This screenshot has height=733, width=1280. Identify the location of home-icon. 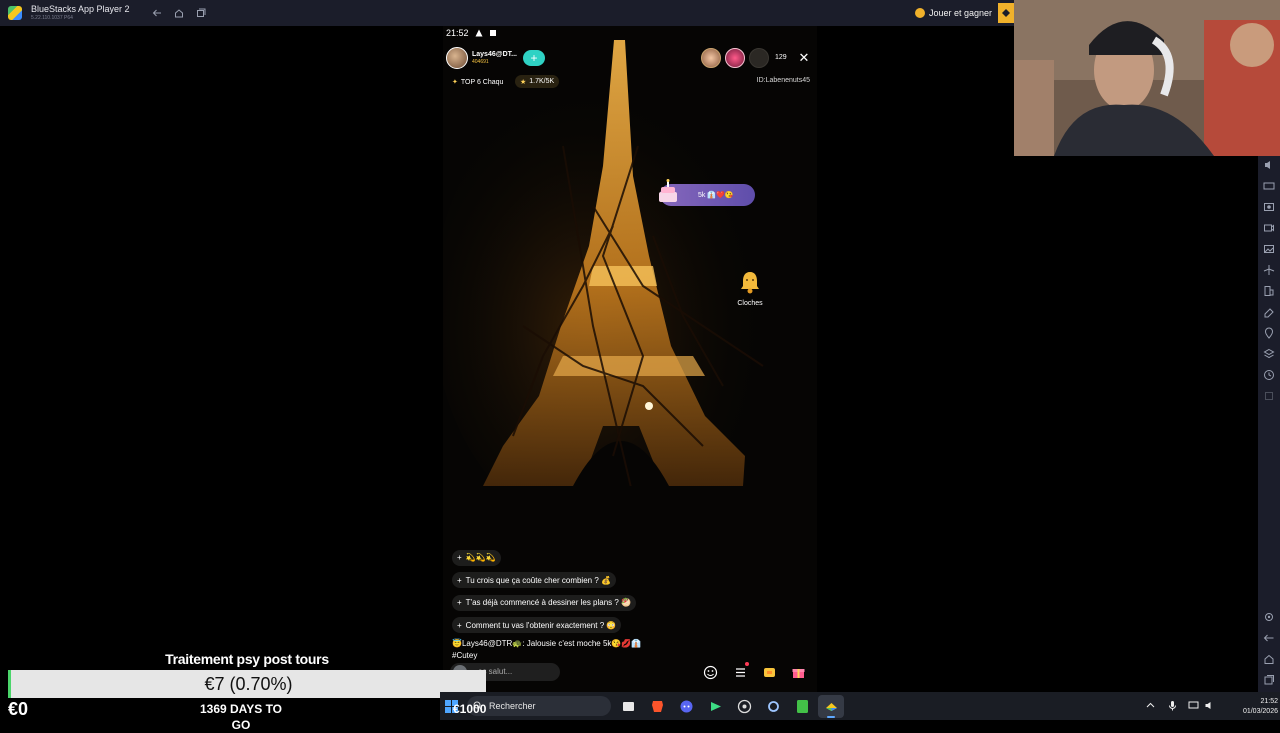
(179, 13).